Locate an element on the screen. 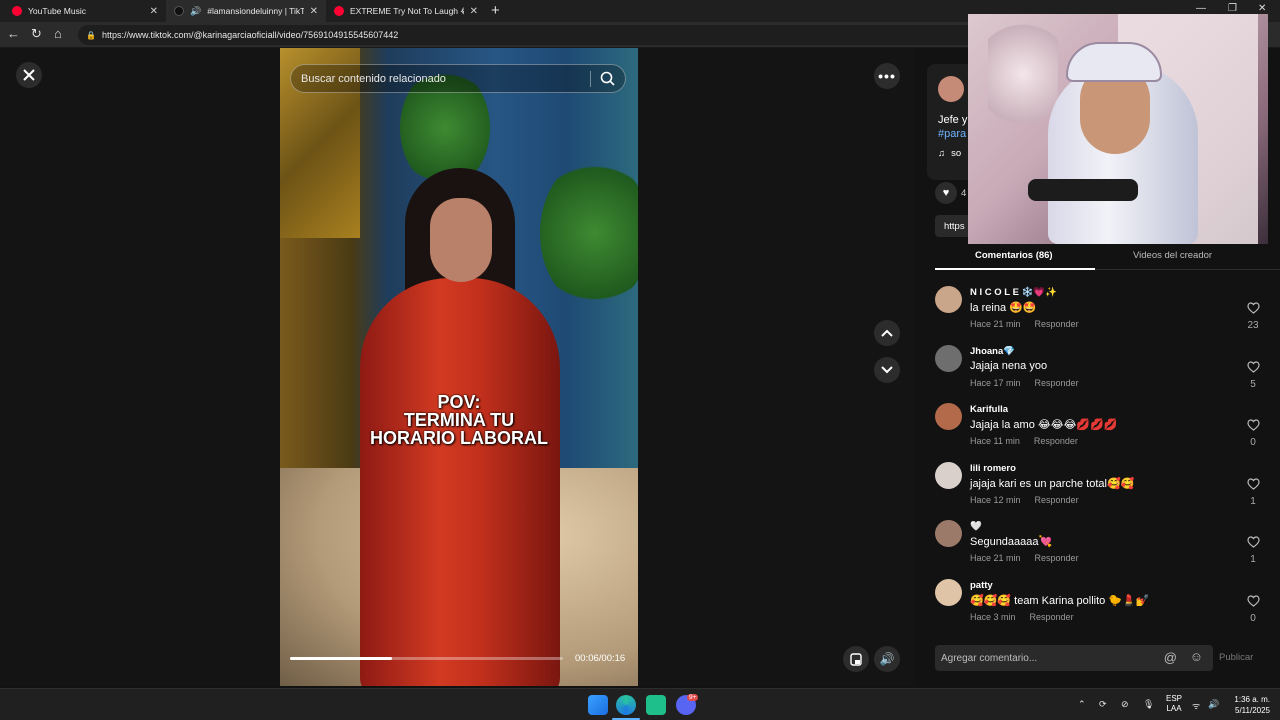 This screenshot has width=1280, height=720. comment-like: 23 is located at coordinates (1253, 316).